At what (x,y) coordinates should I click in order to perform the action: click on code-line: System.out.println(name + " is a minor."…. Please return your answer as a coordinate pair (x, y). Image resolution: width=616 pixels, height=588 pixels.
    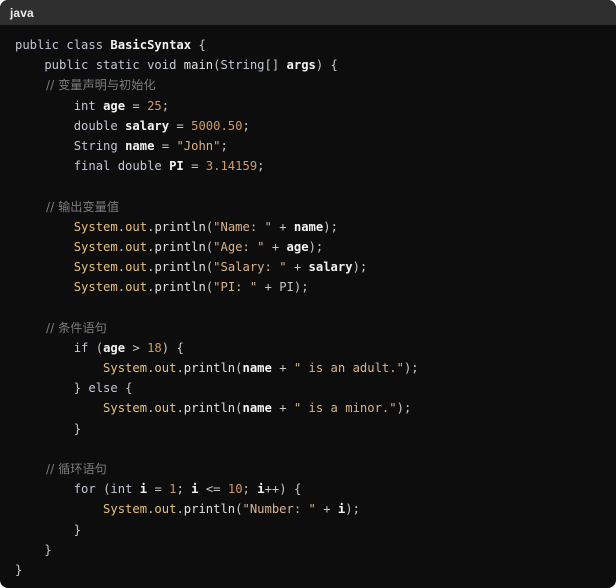
    Looking at the image, I should click on (315, 408).